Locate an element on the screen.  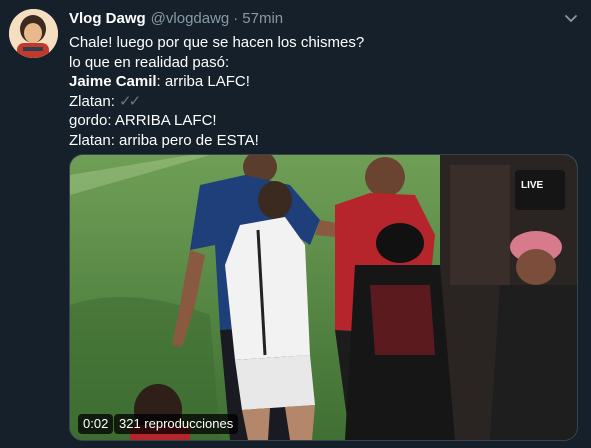
timestamp: 57min is located at coordinates (262, 18).